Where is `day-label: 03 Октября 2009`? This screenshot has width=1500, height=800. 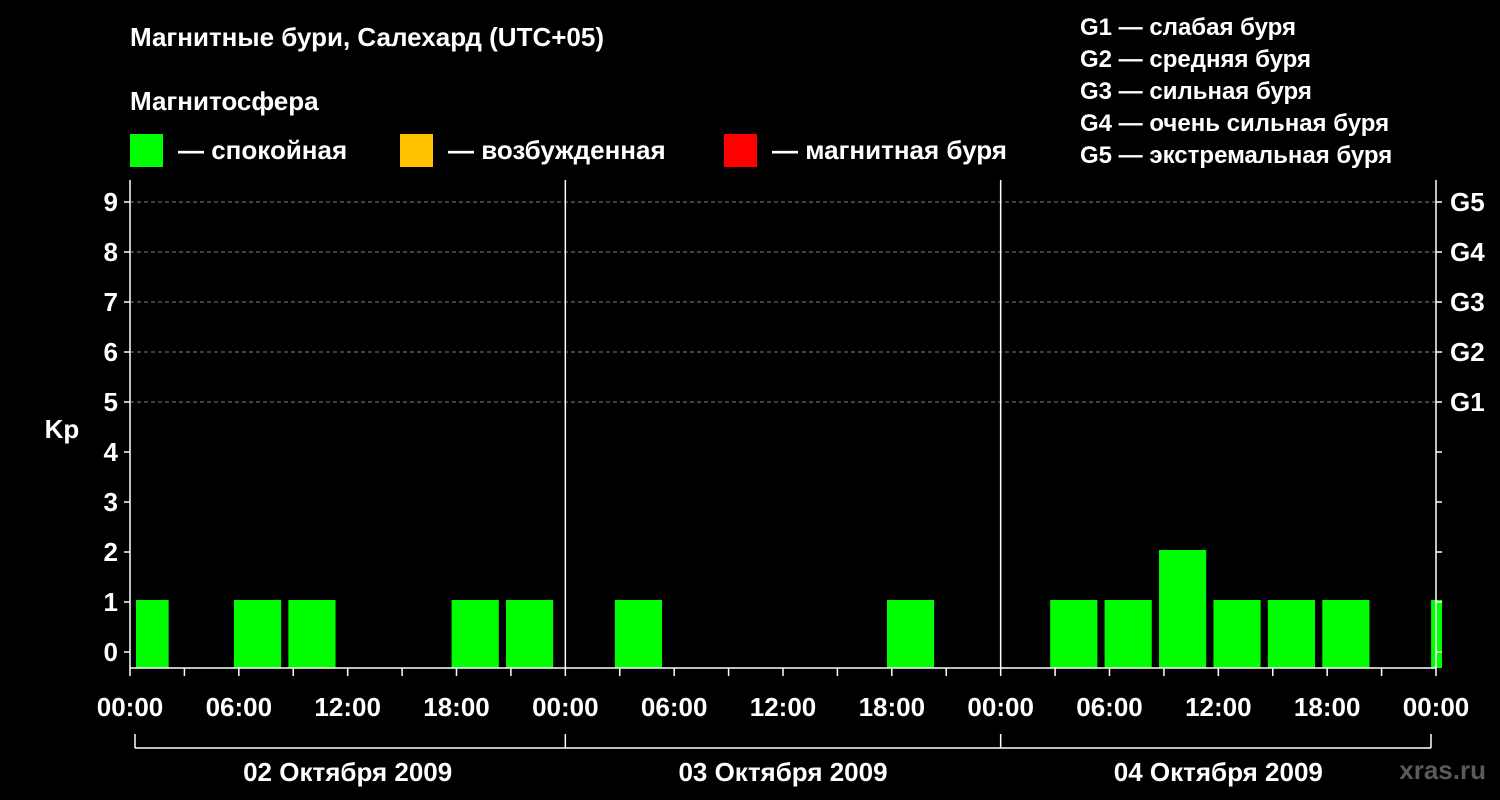
day-label: 03 Октября 2009 is located at coordinates (782, 772).